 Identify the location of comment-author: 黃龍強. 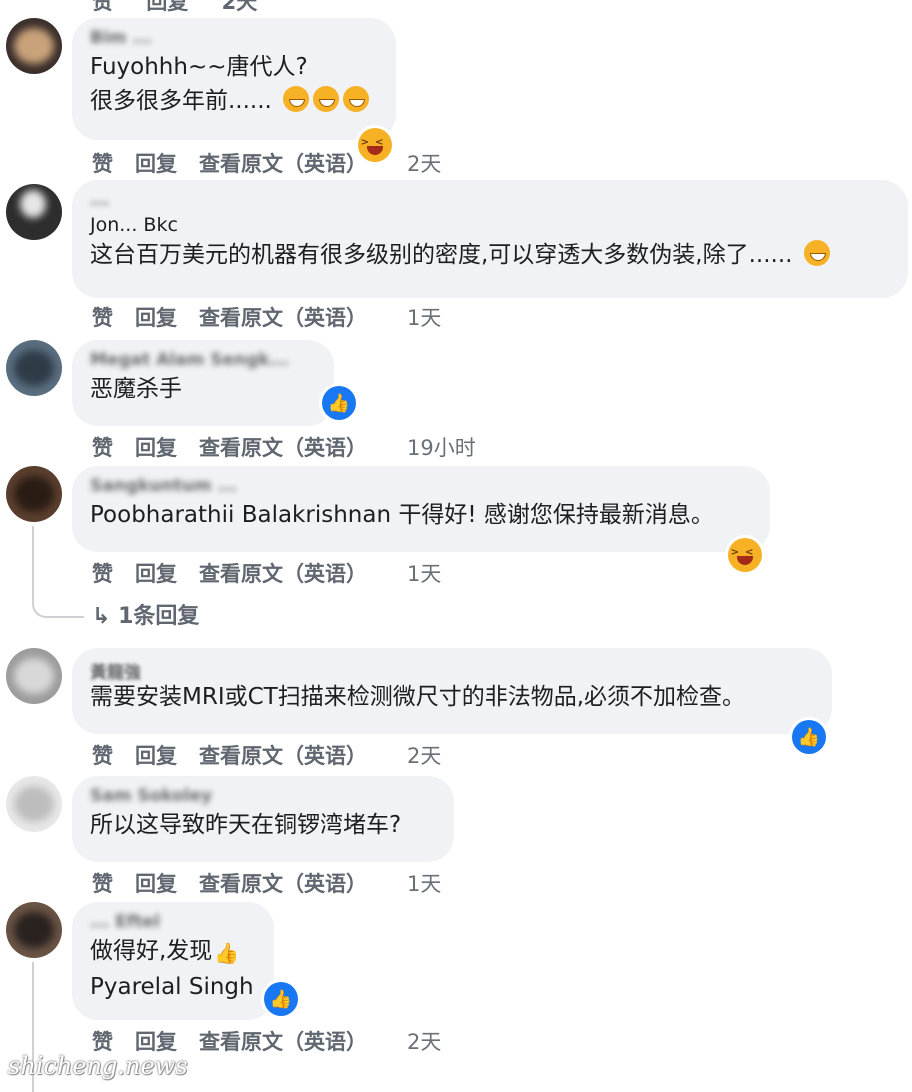
(451, 669).